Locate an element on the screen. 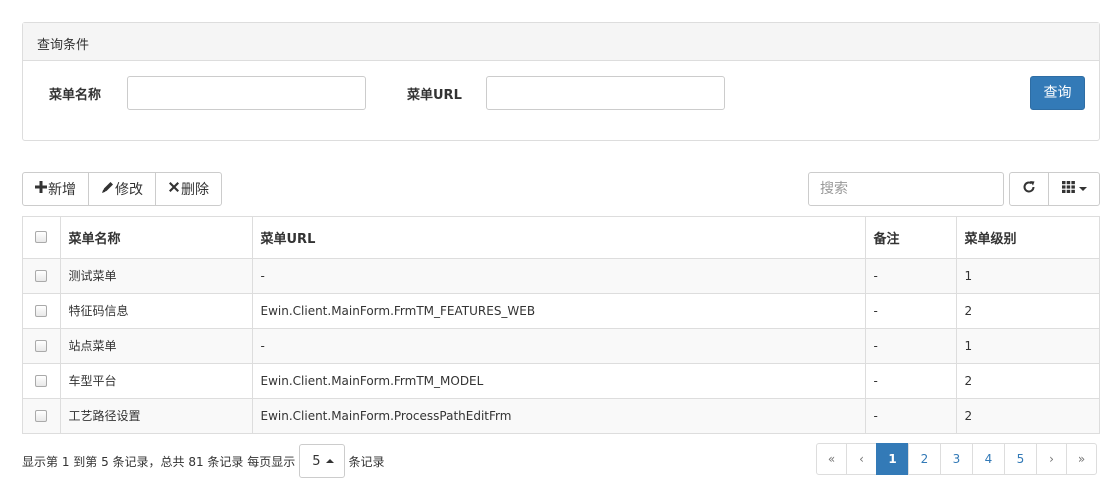 The image size is (1114, 486). cell-menu-url: Ewin.Client.MainForm.FrmTM_MODEL is located at coordinates (558, 380).